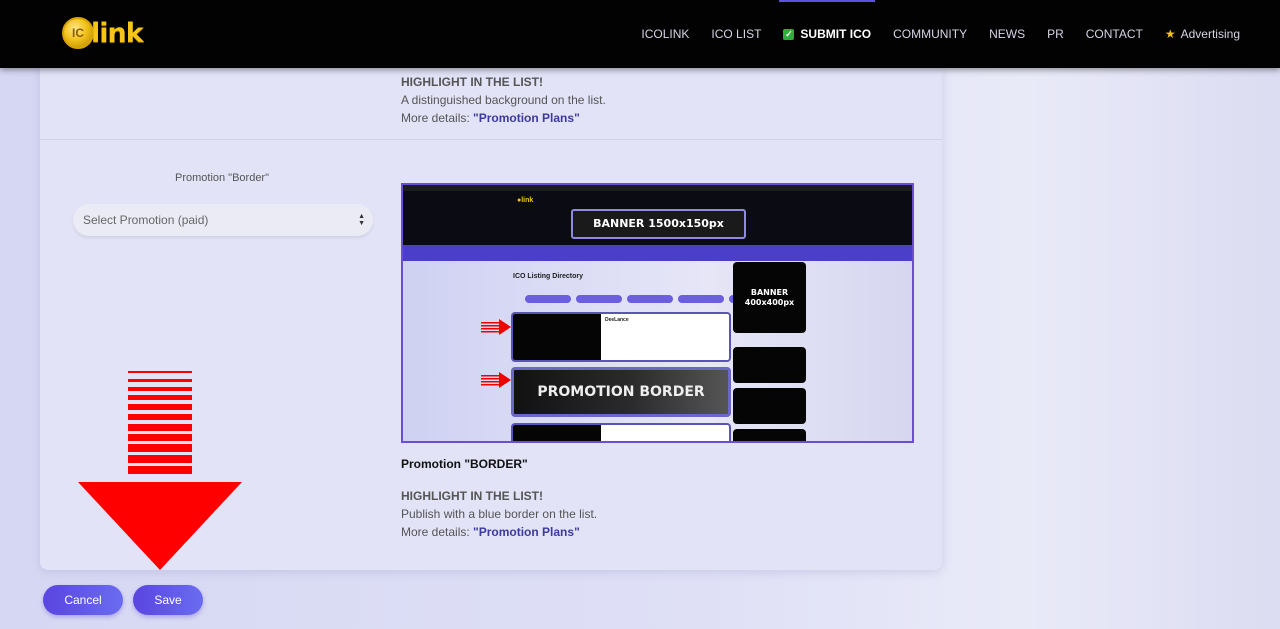 Image resolution: width=1280 pixels, height=629 pixels. Describe the element at coordinates (525, 200) in the screenshot. I see `preview-logo: ●link` at that location.